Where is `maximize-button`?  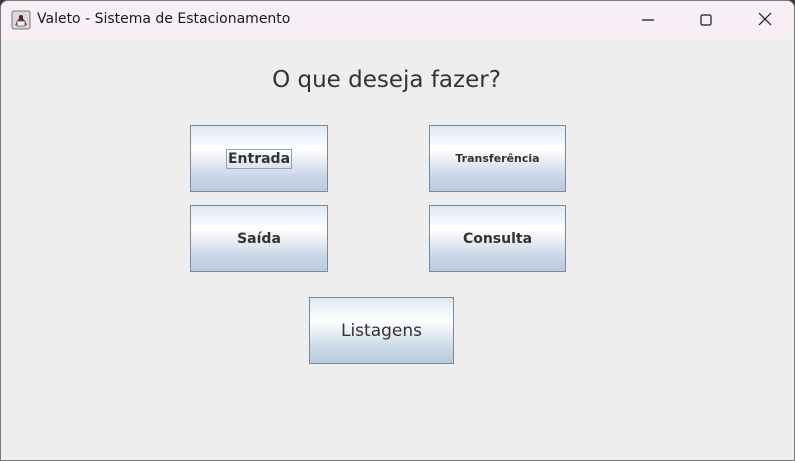 maximize-button is located at coordinates (706, 20).